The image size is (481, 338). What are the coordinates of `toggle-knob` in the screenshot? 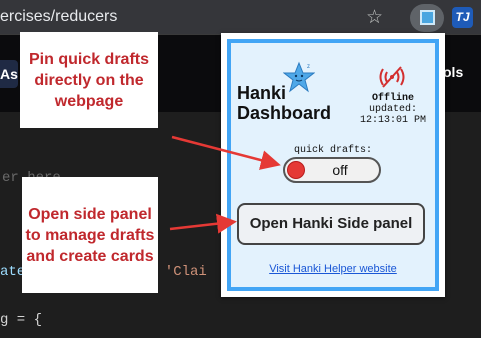 It's located at (296, 170).